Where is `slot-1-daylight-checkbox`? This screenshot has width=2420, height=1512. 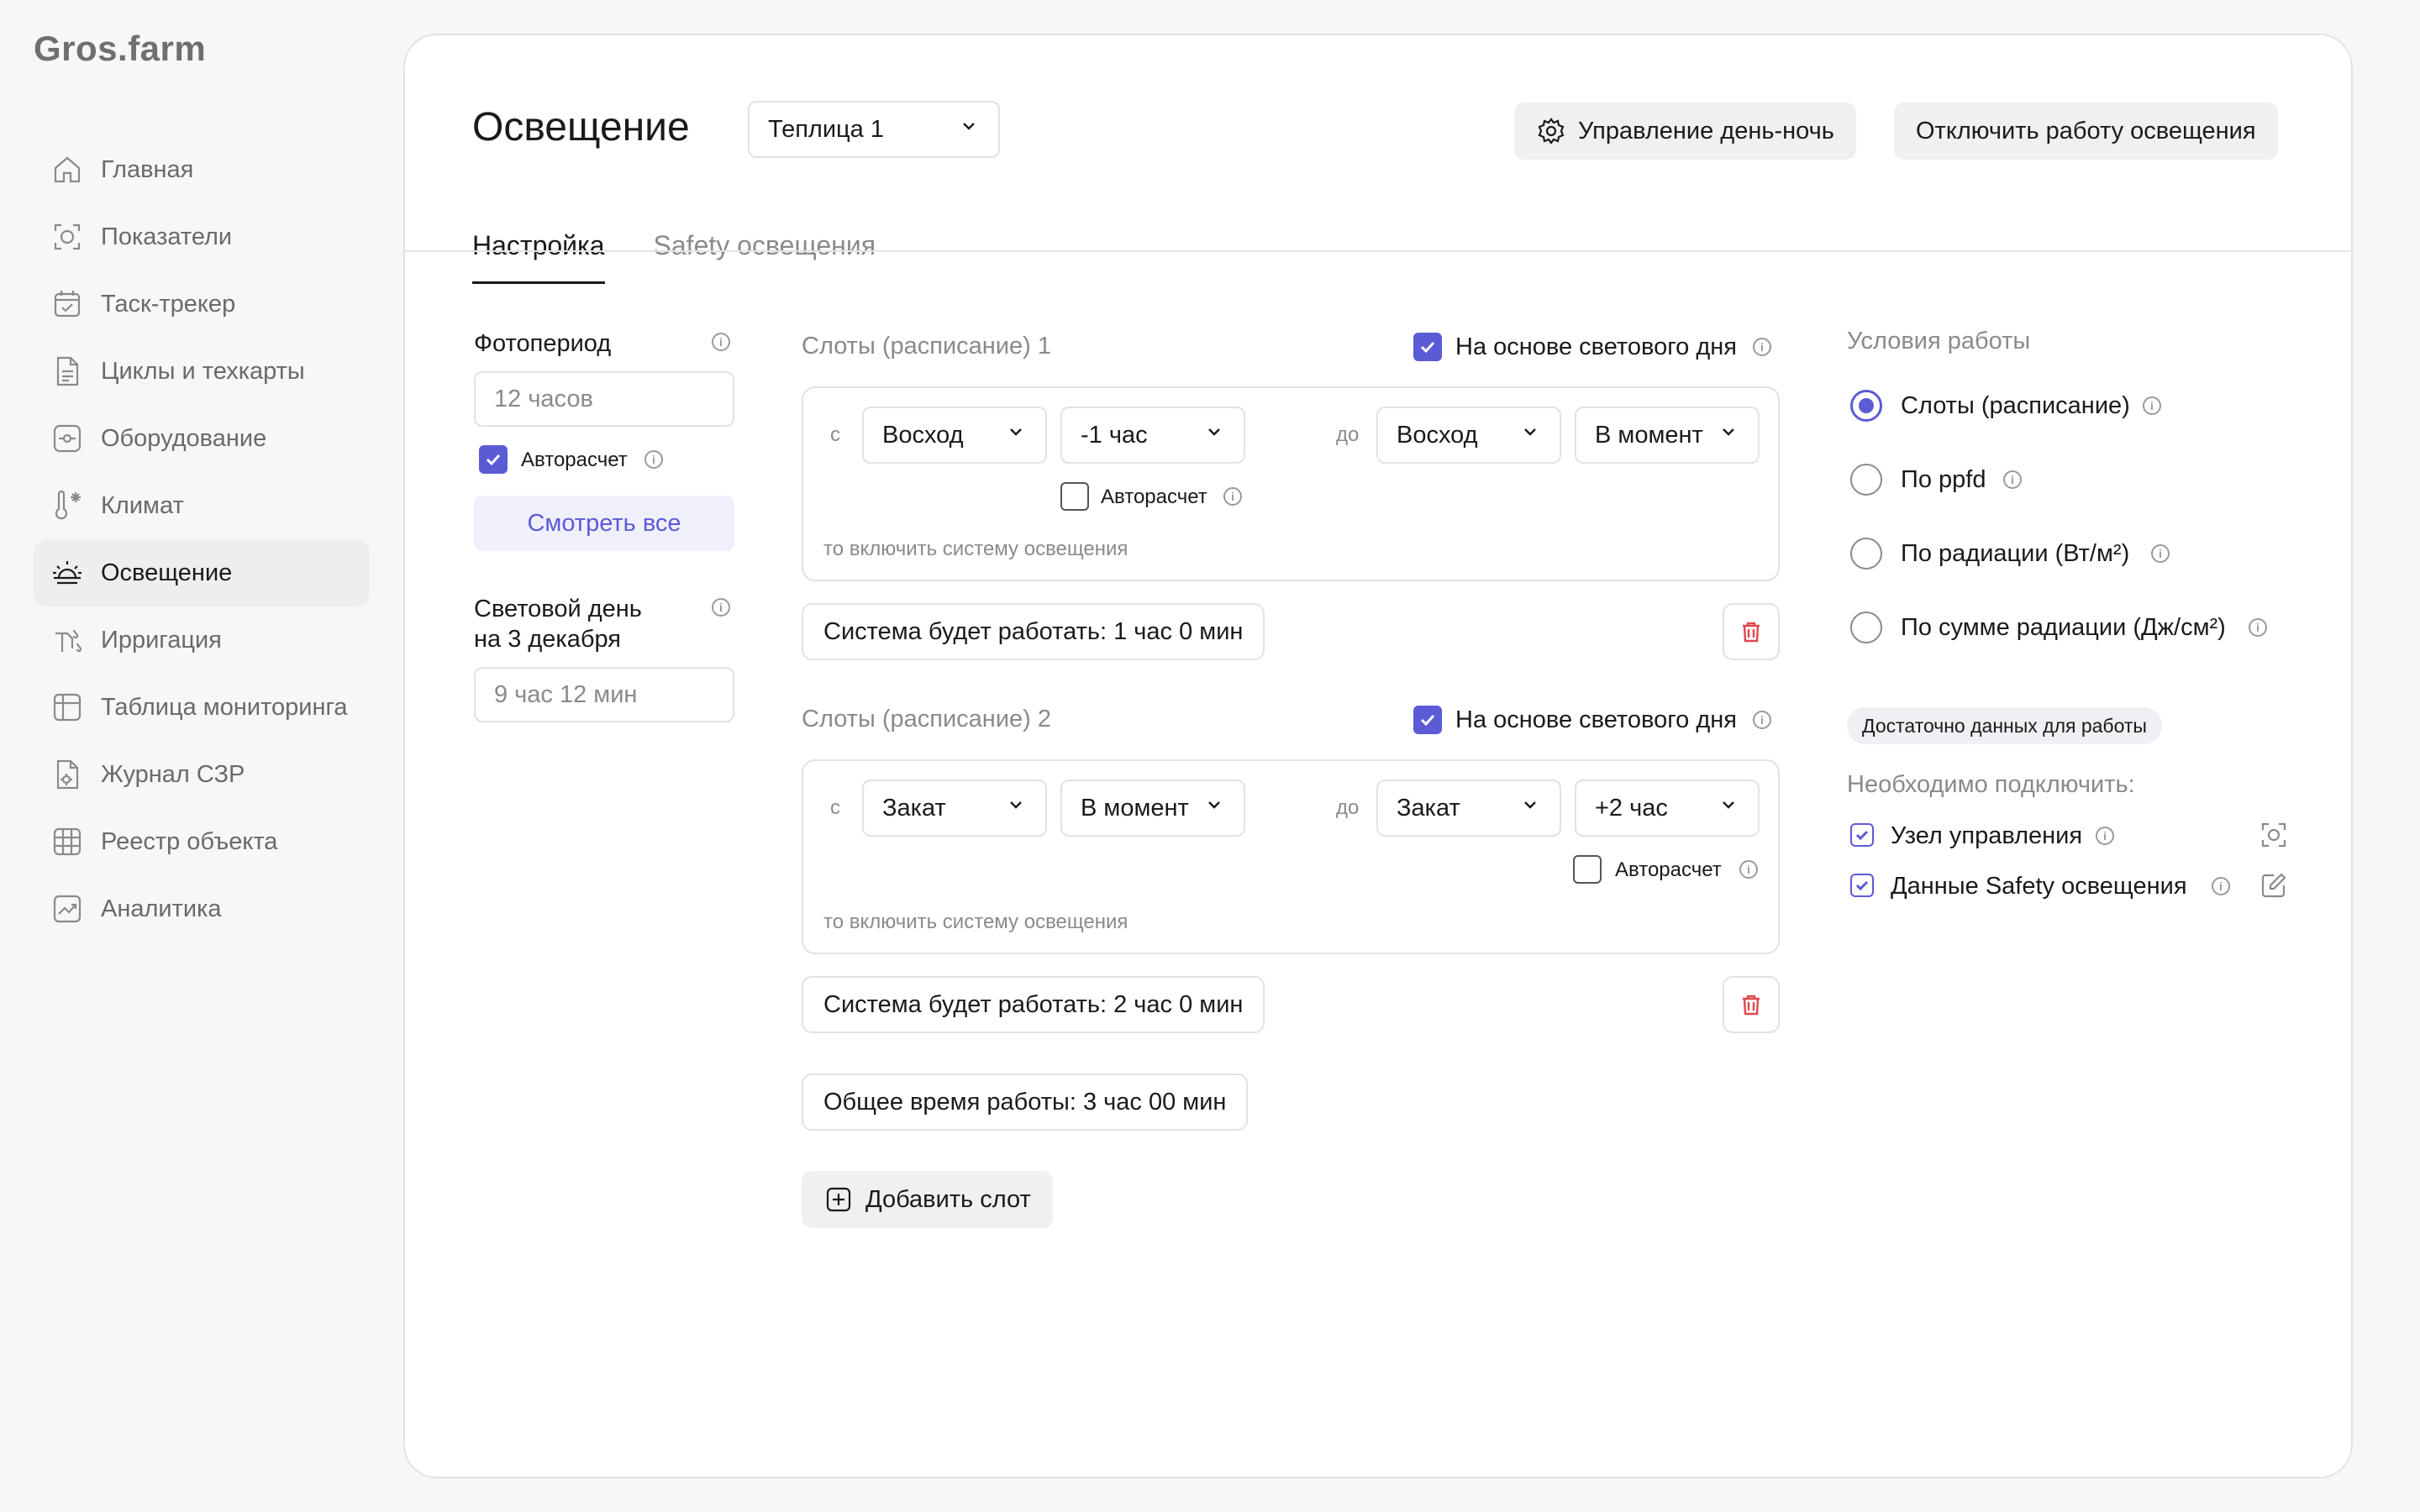
slot-1-daylight-checkbox is located at coordinates (1427, 347).